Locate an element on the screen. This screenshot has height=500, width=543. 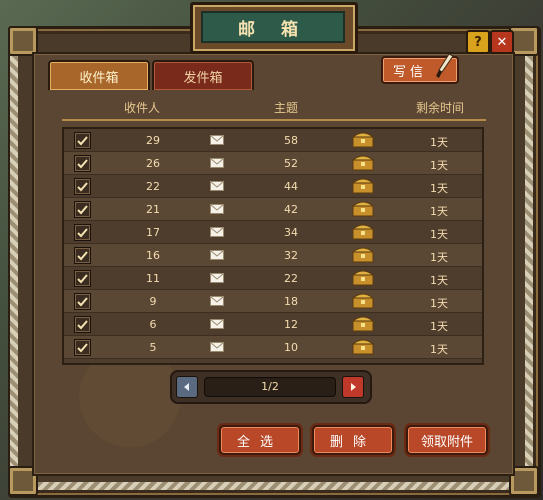
row-subject: 10 is located at coordinates (291, 347).